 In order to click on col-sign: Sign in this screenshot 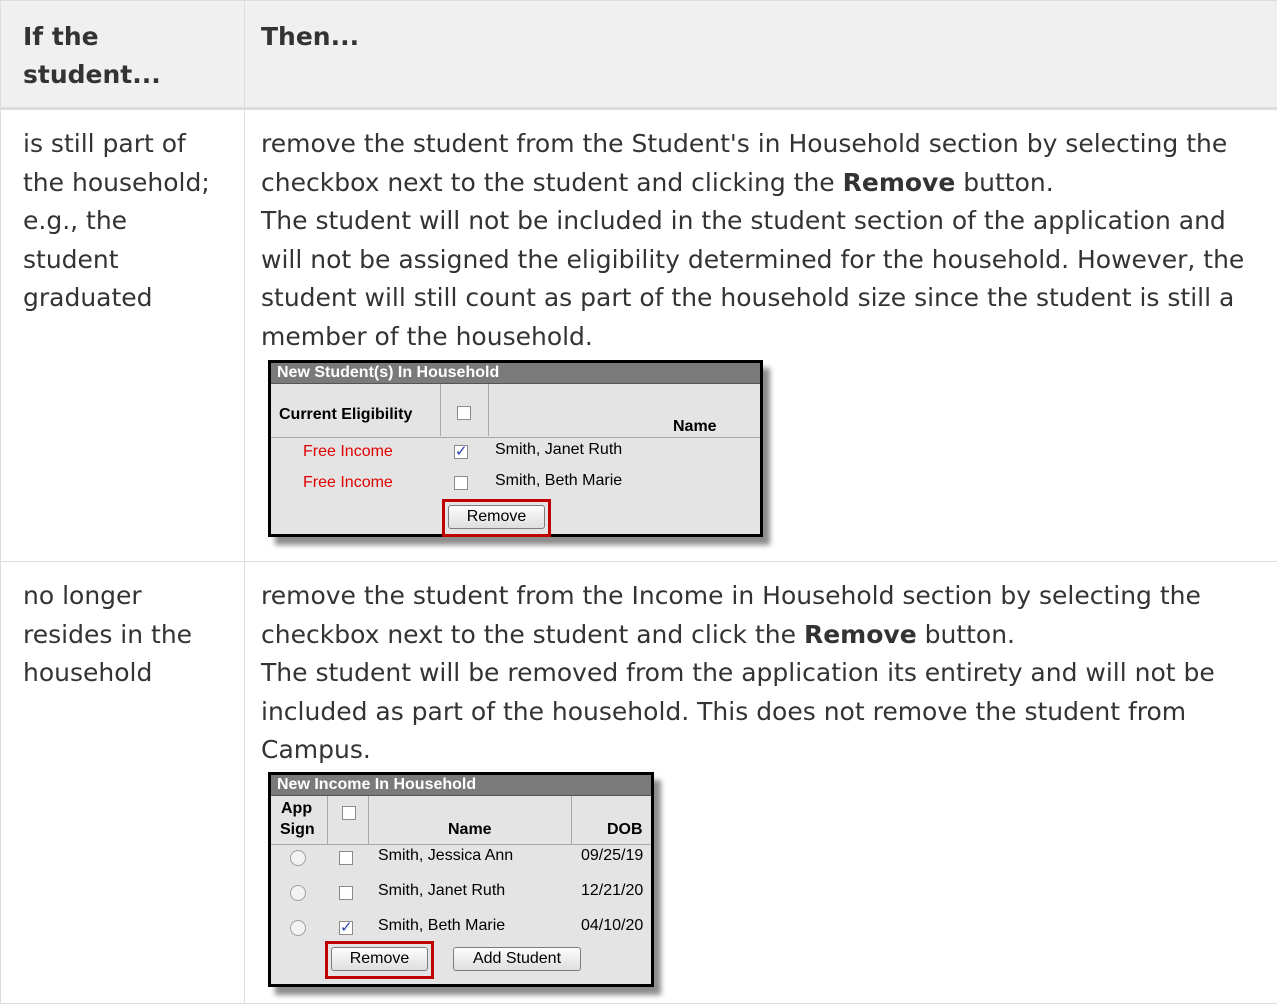, I will do `click(297, 830)`.